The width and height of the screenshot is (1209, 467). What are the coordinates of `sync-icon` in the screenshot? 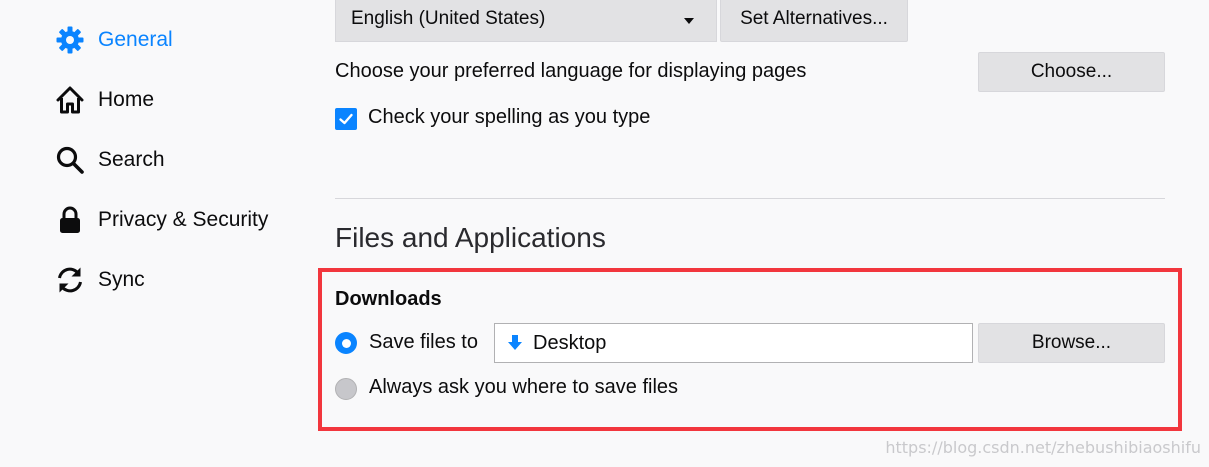 It's located at (70, 280).